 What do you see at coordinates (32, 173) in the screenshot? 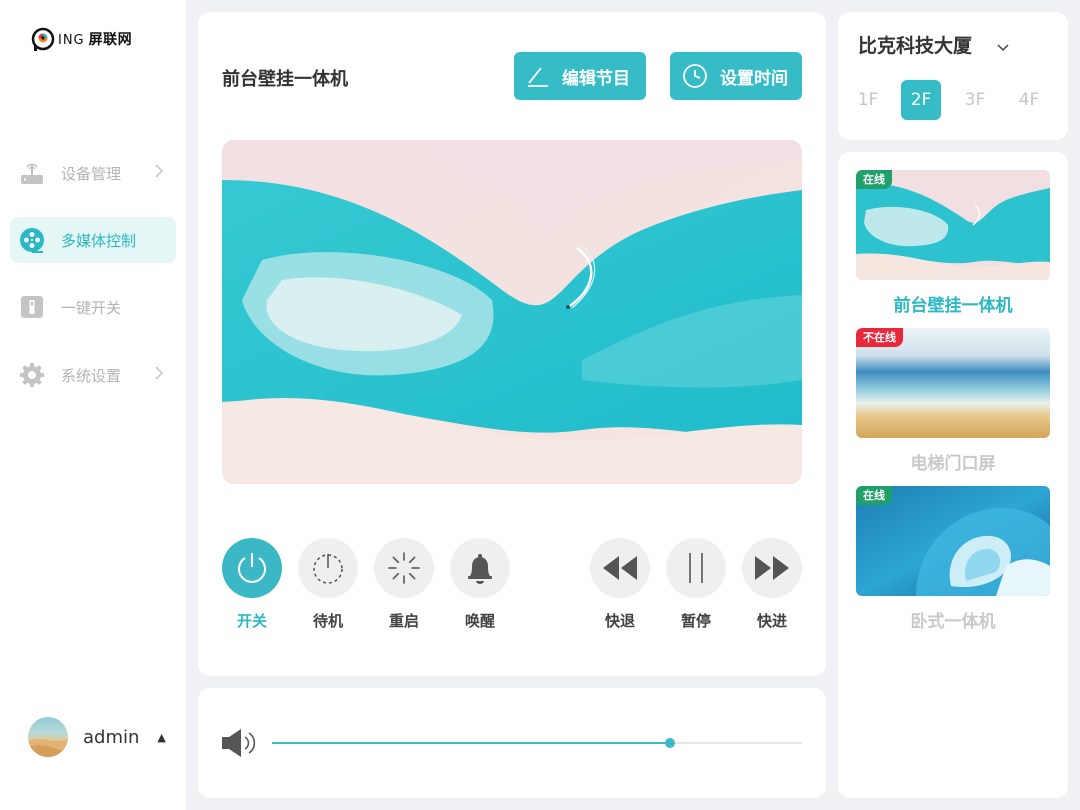
I see `router-icon` at bounding box center [32, 173].